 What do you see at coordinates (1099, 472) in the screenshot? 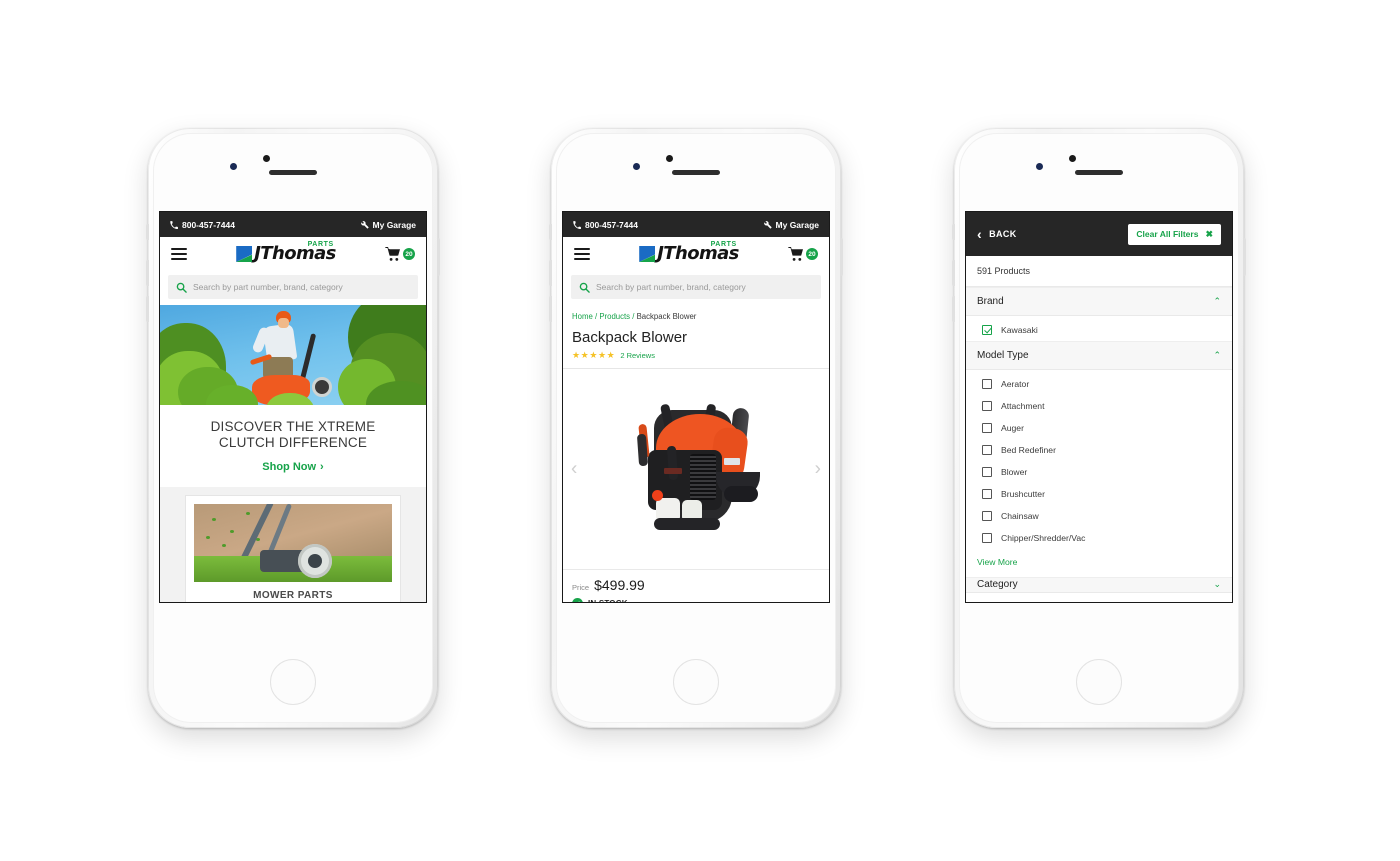
I see `facet-option-blower: Blower` at bounding box center [1099, 472].